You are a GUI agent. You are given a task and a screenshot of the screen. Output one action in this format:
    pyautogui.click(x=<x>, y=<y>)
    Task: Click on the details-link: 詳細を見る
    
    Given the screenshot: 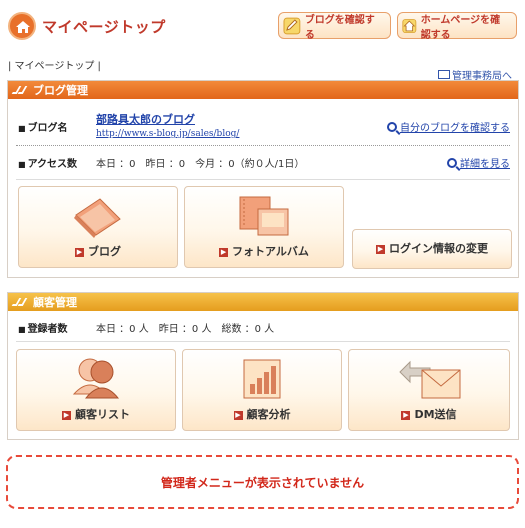 What is the action you would take?
    pyautogui.click(x=478, y=162)
    